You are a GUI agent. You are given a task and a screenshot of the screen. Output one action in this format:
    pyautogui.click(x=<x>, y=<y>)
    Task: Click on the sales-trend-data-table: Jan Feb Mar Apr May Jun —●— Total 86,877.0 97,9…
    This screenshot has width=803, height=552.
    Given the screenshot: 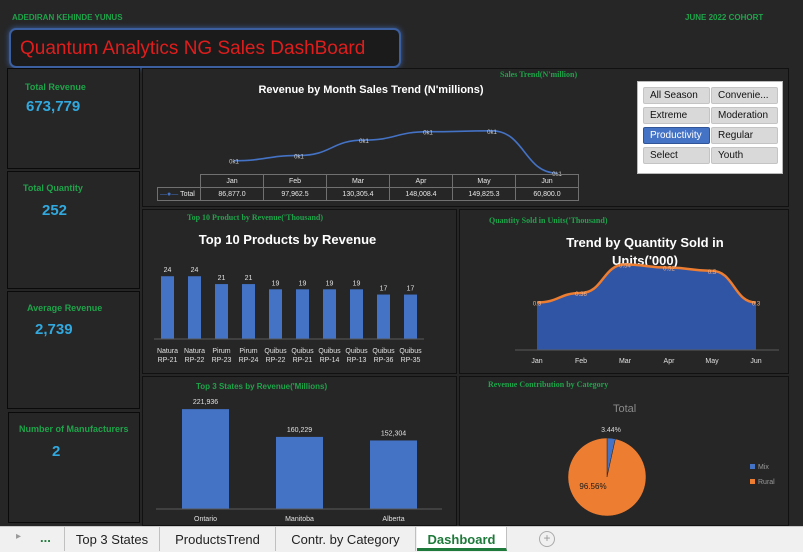 What is the action you would take?
    pyautogui.click(x=368, y=187)
    